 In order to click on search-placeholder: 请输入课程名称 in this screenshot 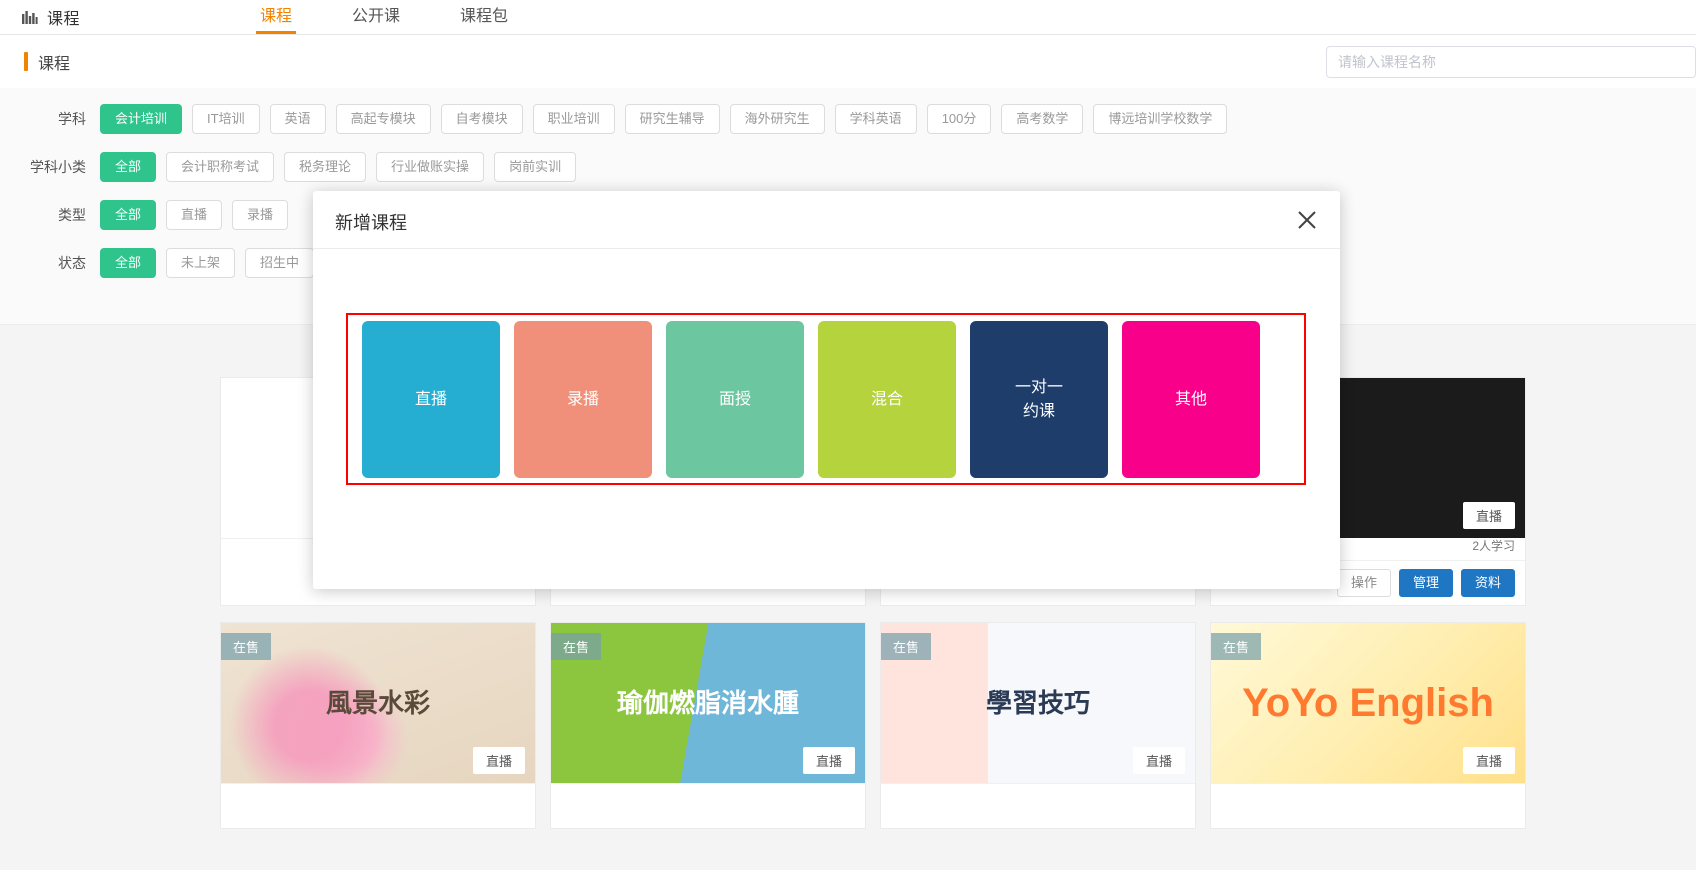, I will do `click(1387, 62)`.